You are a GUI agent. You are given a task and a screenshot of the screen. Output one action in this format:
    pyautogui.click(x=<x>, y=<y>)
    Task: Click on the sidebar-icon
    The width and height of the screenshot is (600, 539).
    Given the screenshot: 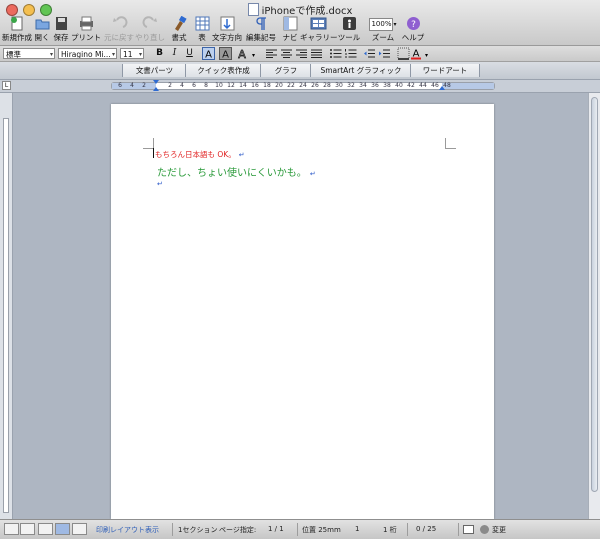 What is the action you would take?
    pyautogui.click(x=290, y=23)
    